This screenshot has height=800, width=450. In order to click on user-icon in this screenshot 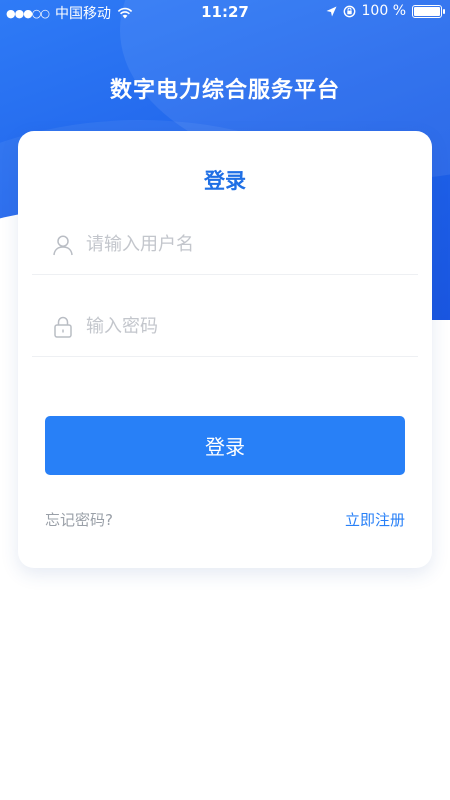, I will do `click(63, 245)`.